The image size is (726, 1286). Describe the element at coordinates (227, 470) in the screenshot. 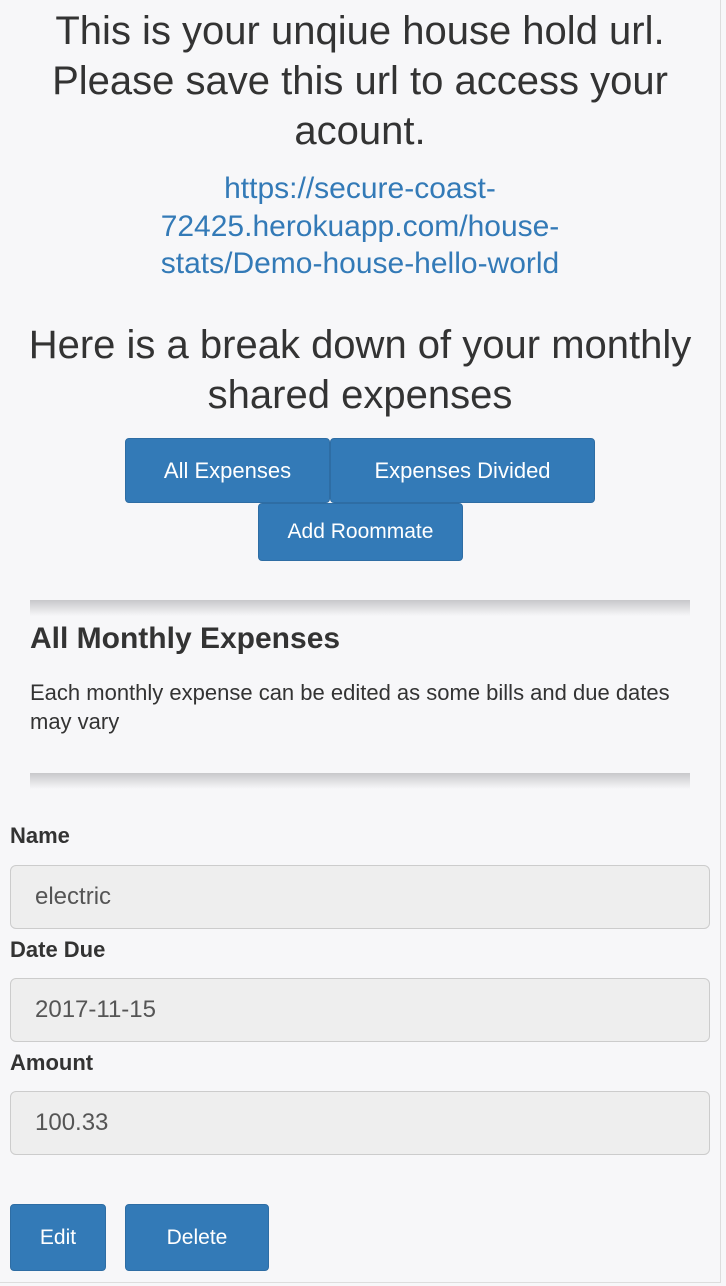

I see `all-expenses-button: All Expenses` at that location.